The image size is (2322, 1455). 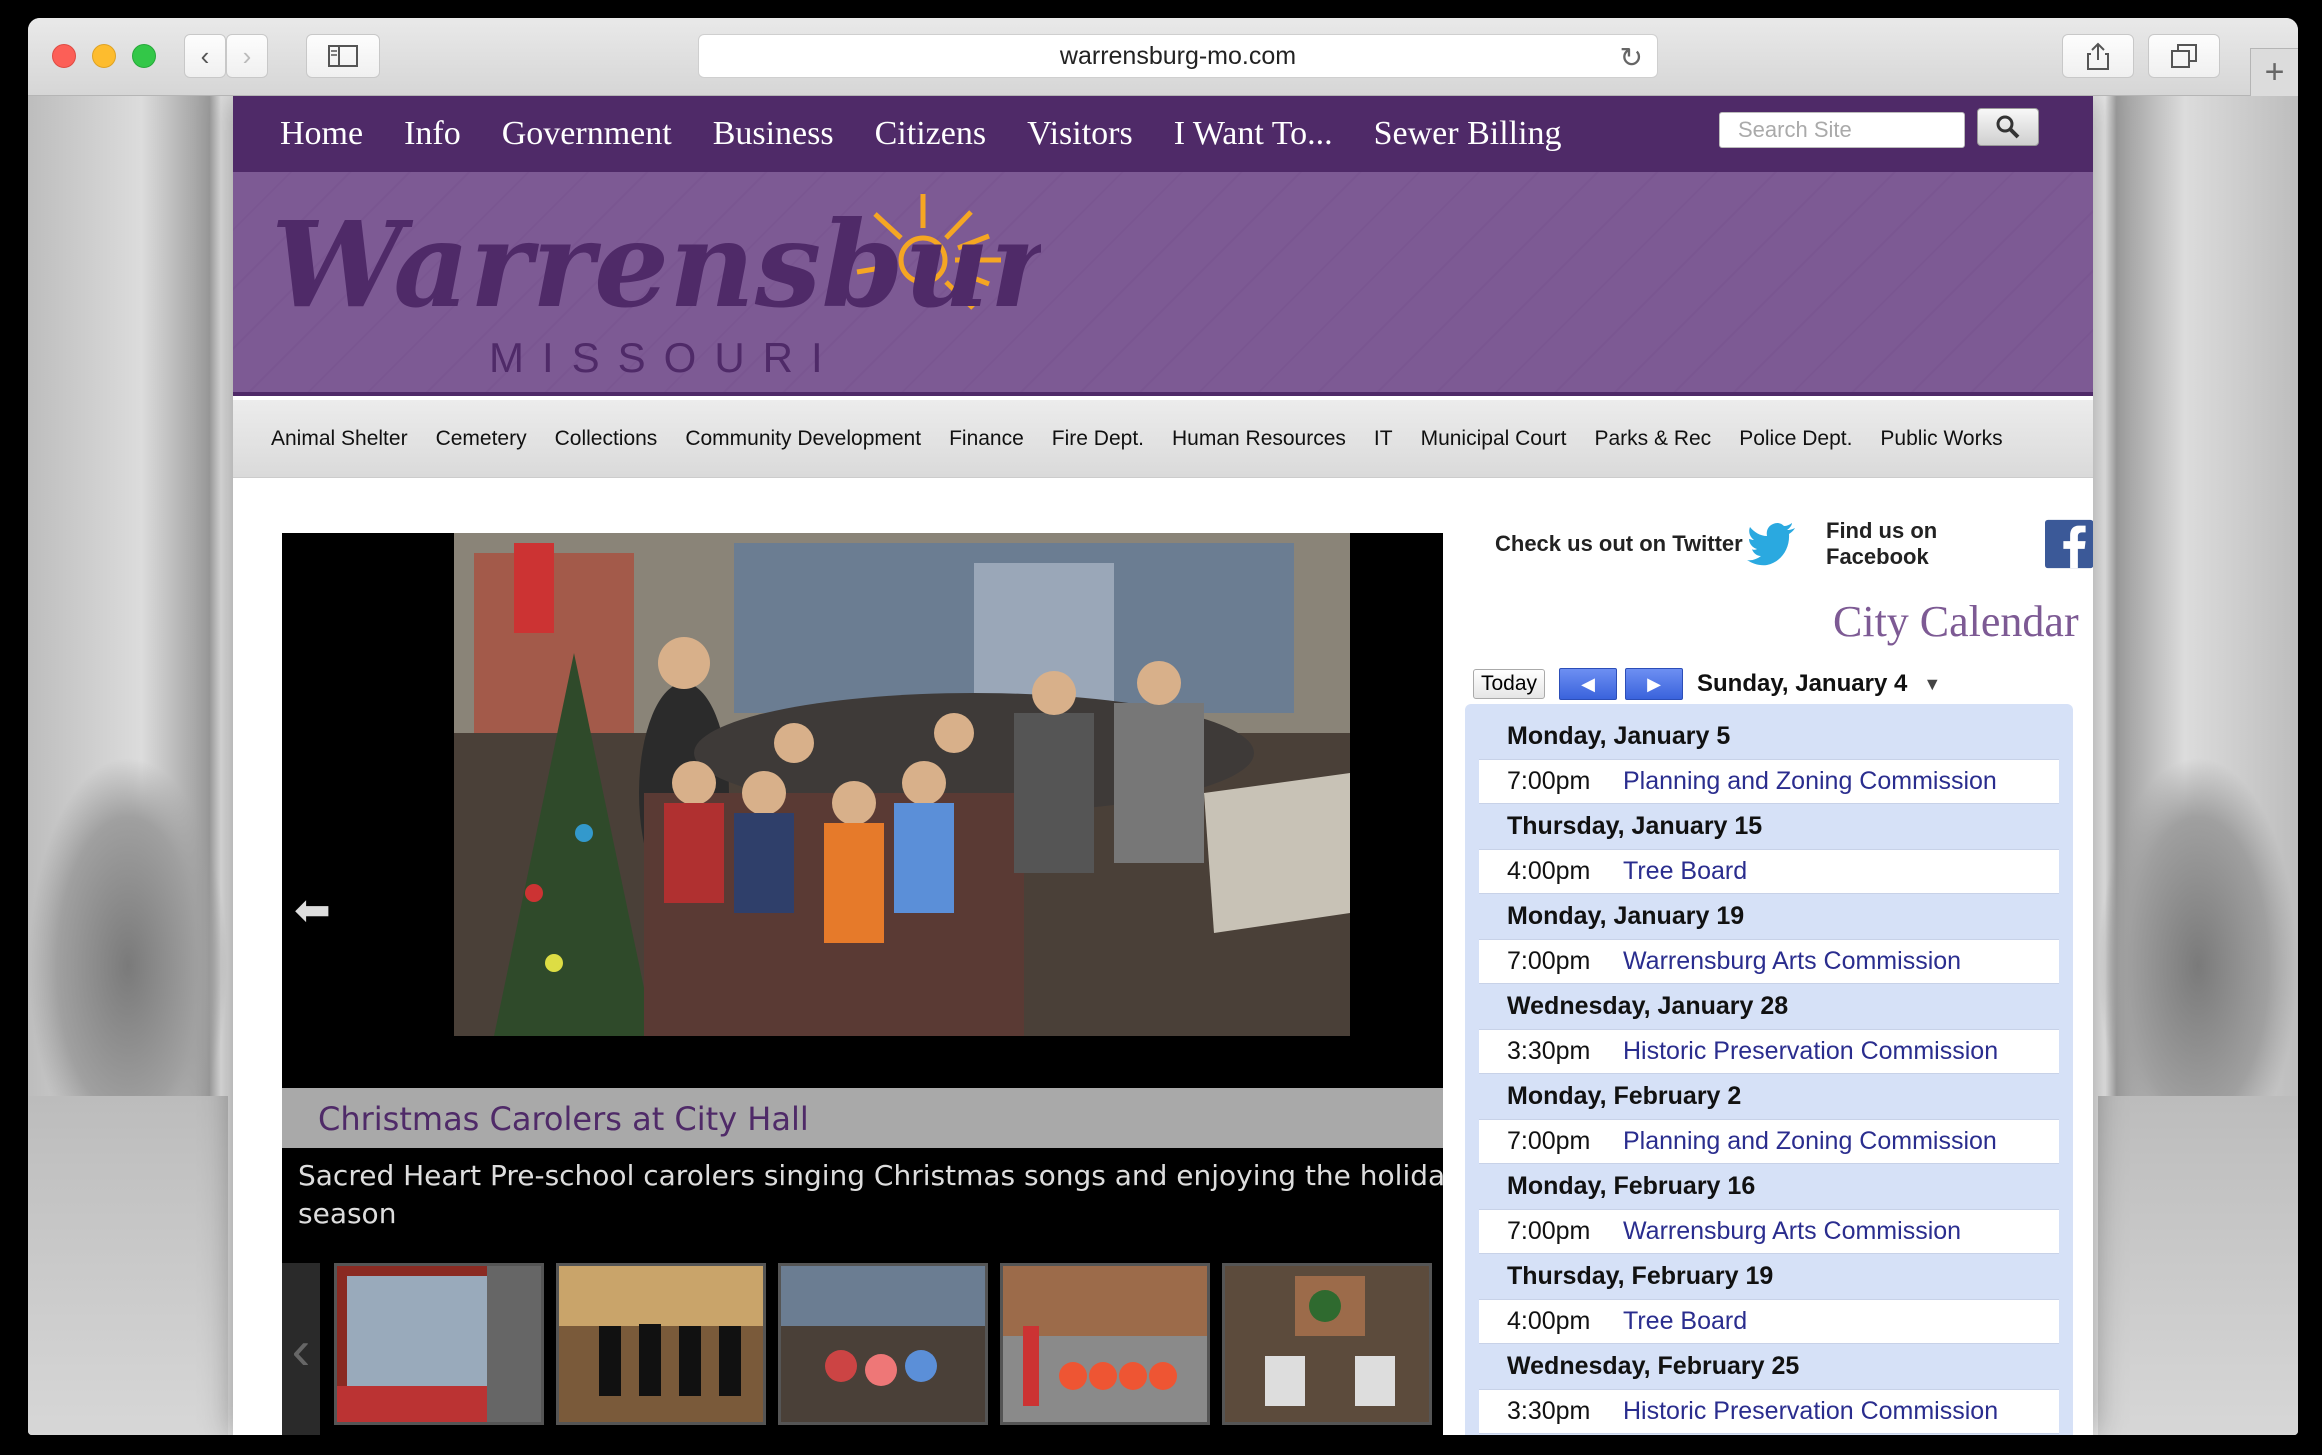 I want to click on warrensburg-logo: Warrensburg MISSOURI, so click(x=651, y=288).